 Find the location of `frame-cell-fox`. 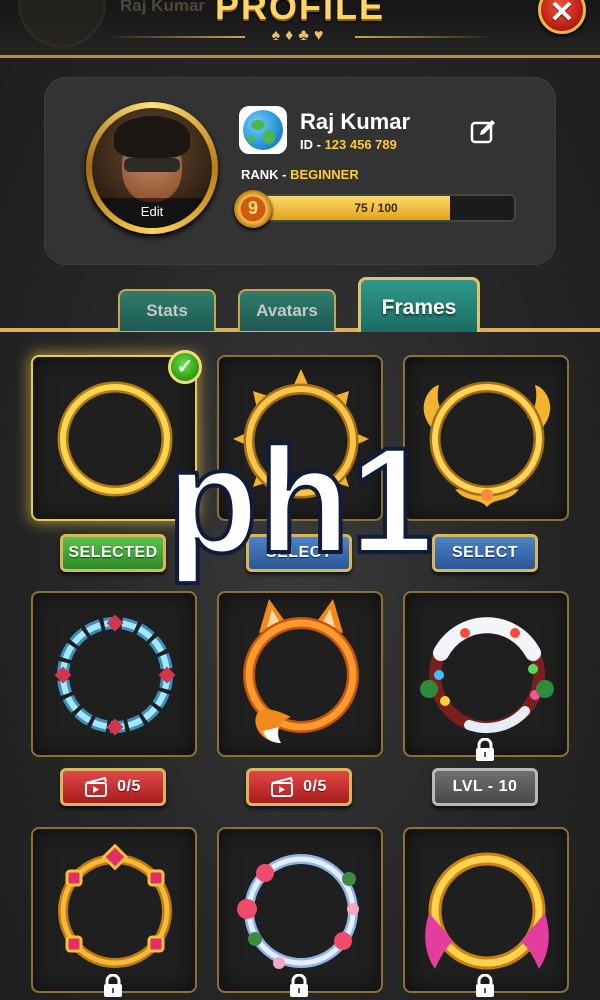

frame-cell-fox is located at coordinates (300, 674).